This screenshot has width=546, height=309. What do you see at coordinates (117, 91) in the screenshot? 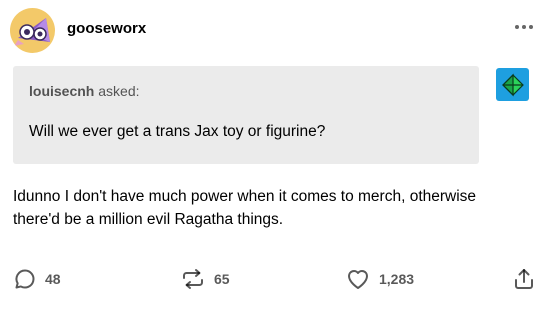
I see `asked-label: asked:` at bounding box center [117, 91].